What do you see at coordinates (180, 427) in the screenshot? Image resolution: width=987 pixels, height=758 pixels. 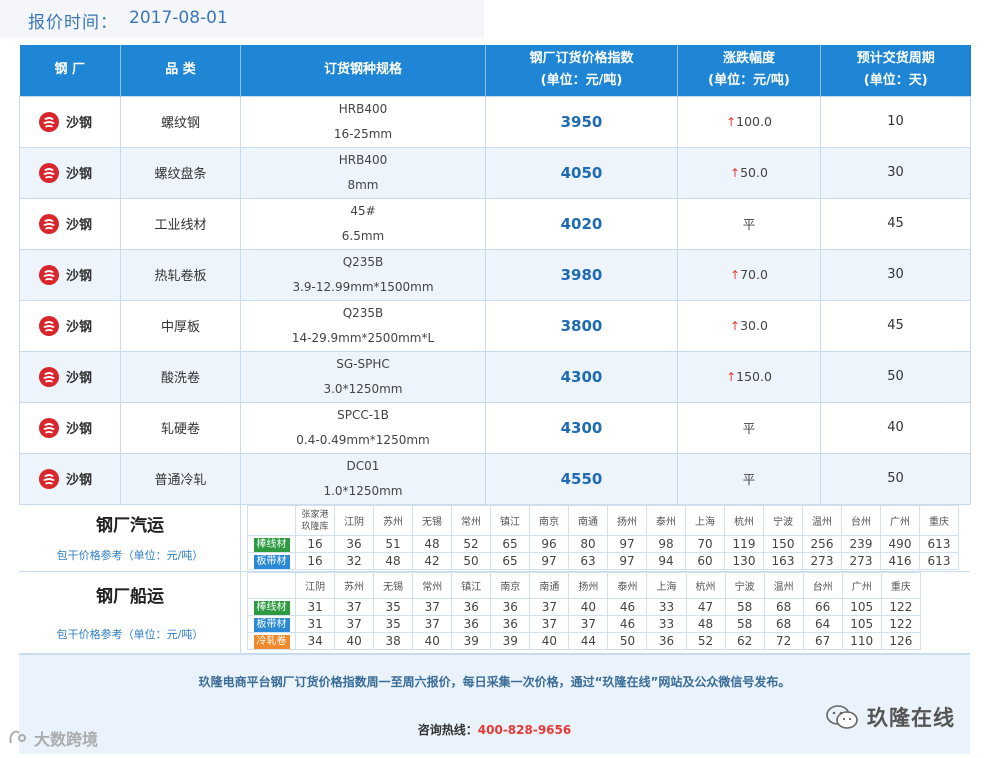 I see `product-cell: 轧硬卷` at bounding box center [180, 427].